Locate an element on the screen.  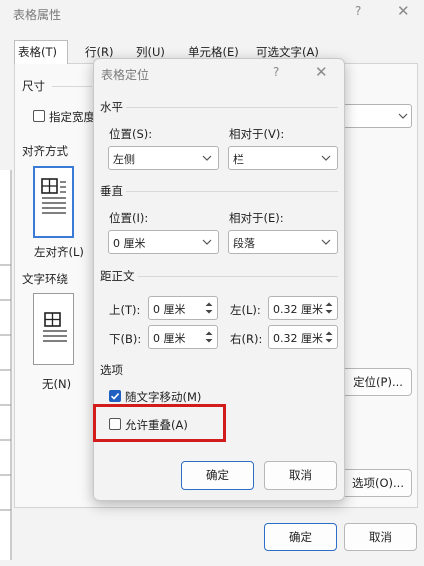
specify-width-label: 指定宽度 is located at coordinates (71, 117).